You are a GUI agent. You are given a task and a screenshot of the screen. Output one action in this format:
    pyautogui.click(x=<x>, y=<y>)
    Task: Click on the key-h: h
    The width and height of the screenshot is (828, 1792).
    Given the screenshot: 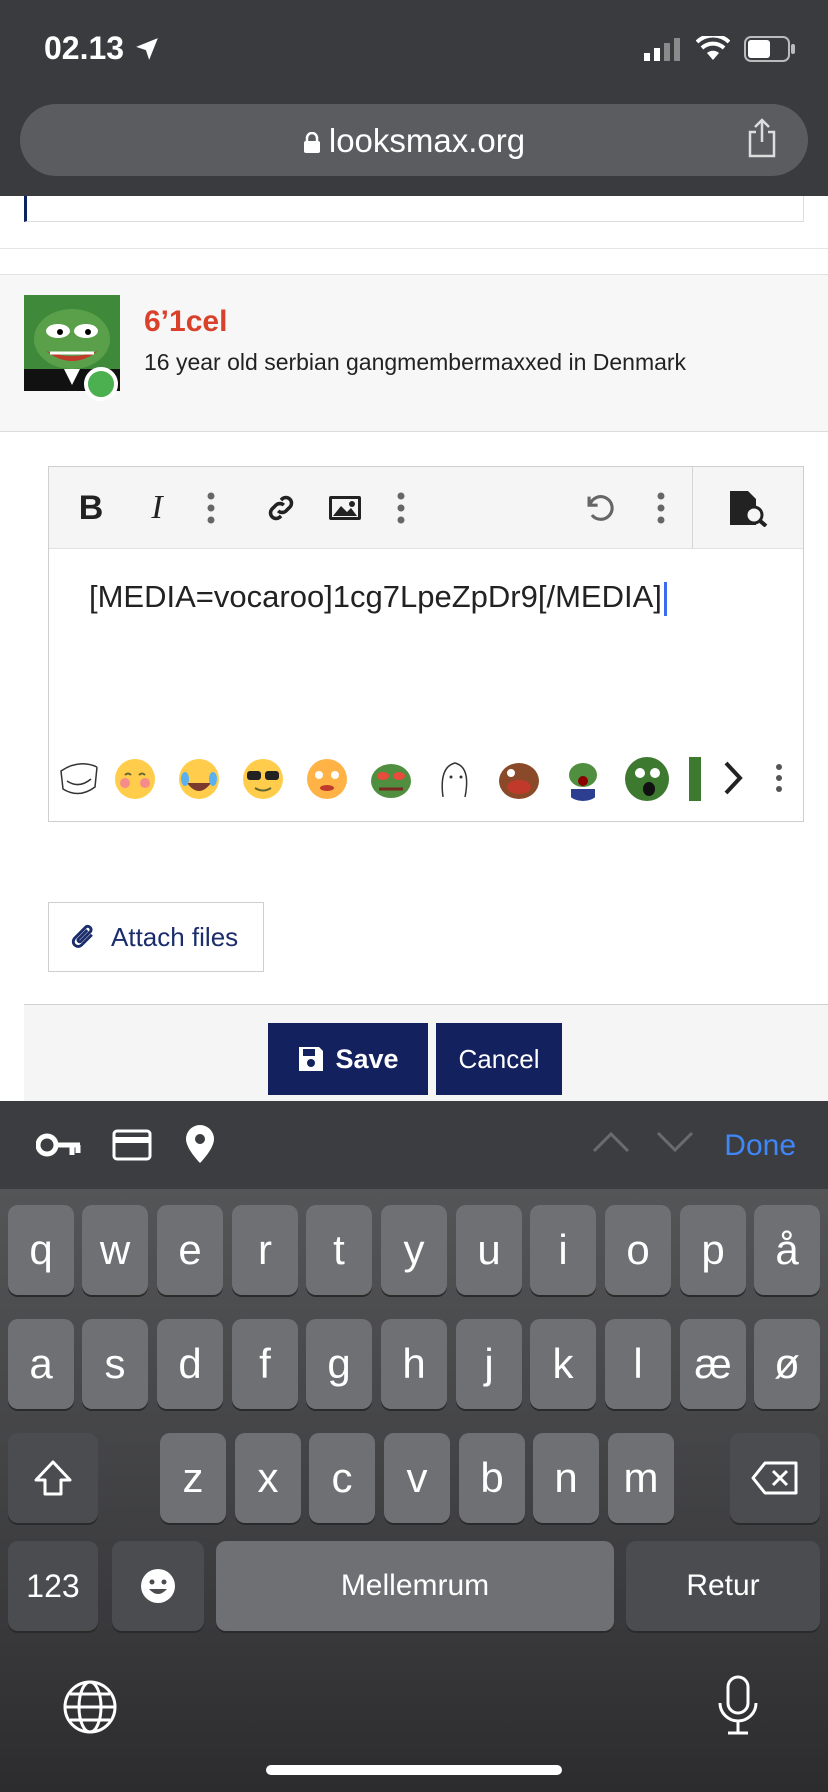 What is the action you would take?
    pyautogui.click(x=414, y=1364)
    